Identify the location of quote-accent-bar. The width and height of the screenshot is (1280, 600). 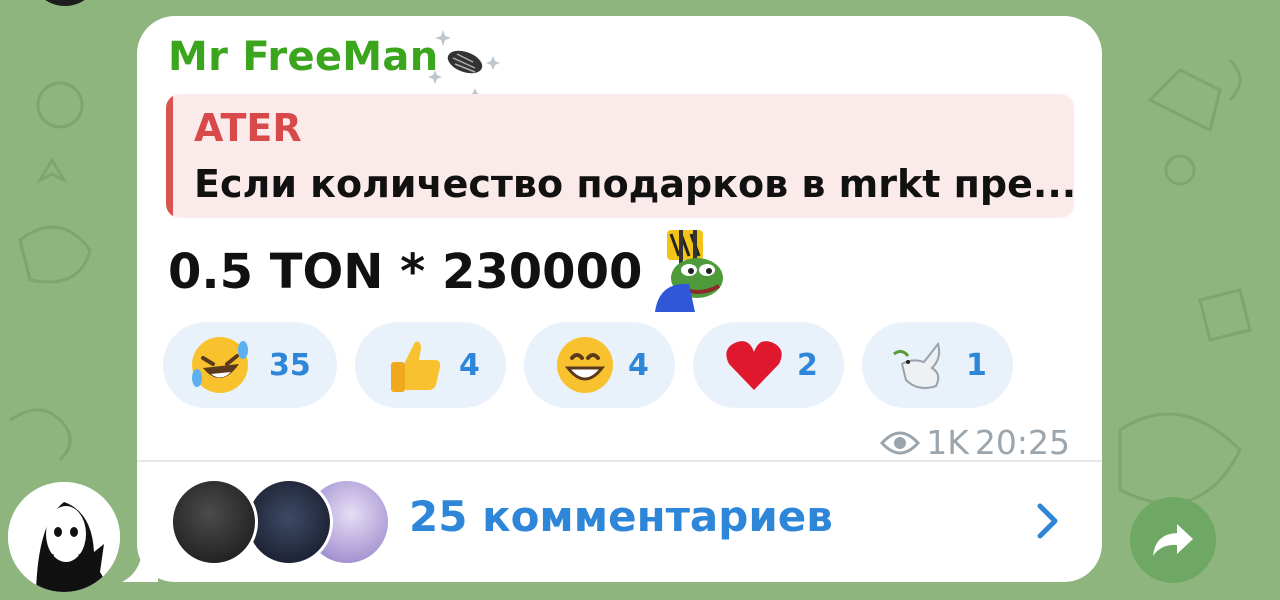
(169, 156).